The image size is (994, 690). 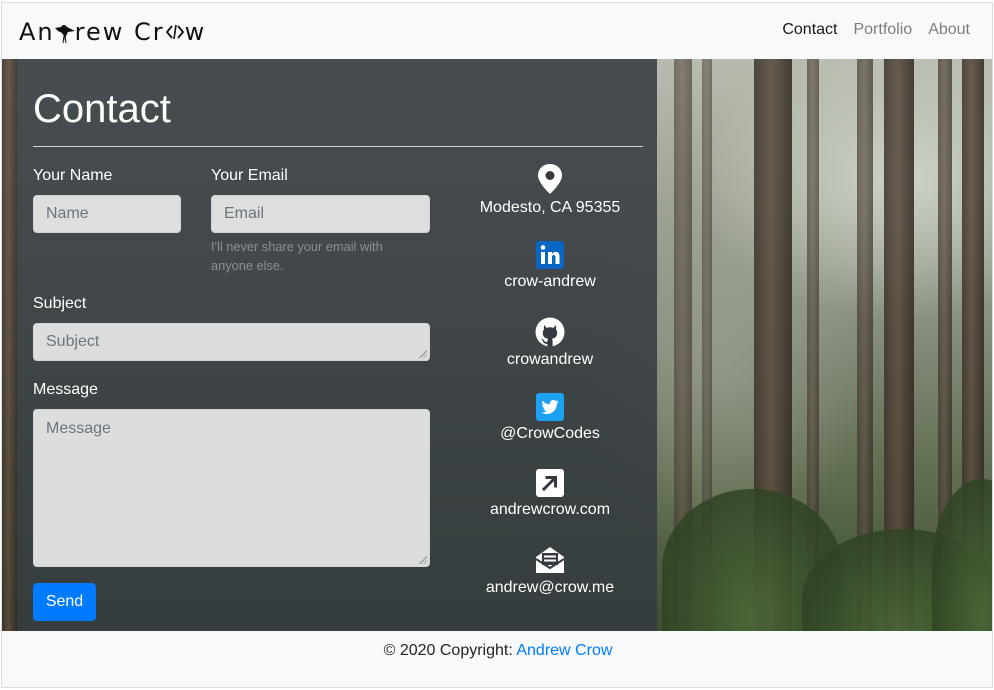 What do you see at coordinates (550, 509) in the screenshot?
I see `website-text: andrewcrow.com` at bounding box center [550, 509].